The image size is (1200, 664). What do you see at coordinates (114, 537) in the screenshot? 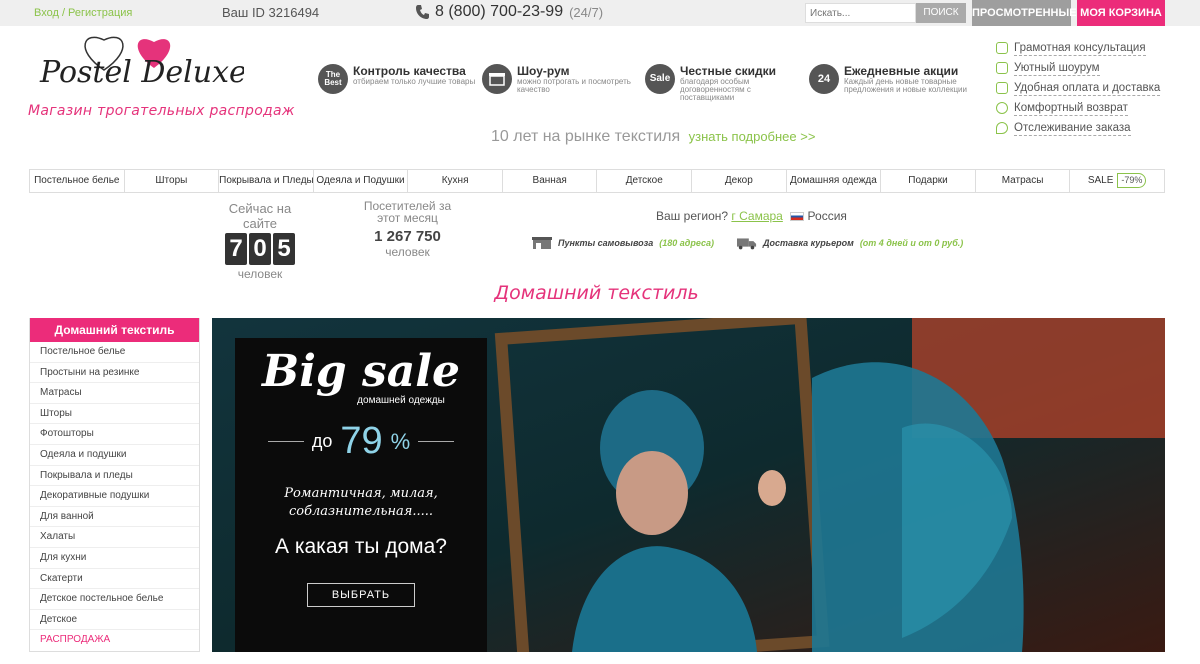
I see `sidebar-item-robes: Халаты` at bounding box center [114, 537].